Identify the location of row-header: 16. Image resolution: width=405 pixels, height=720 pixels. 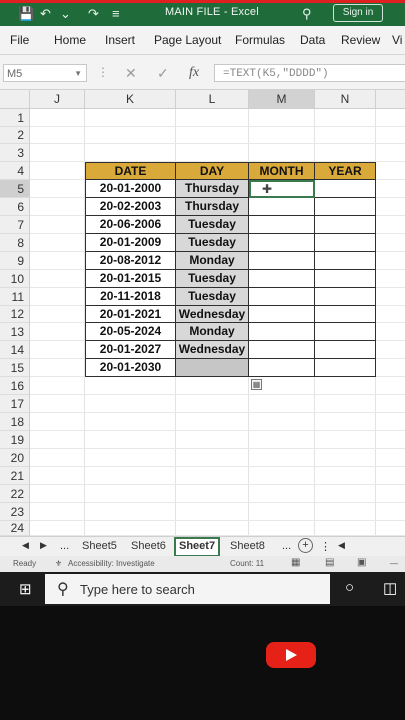
(15, 386).